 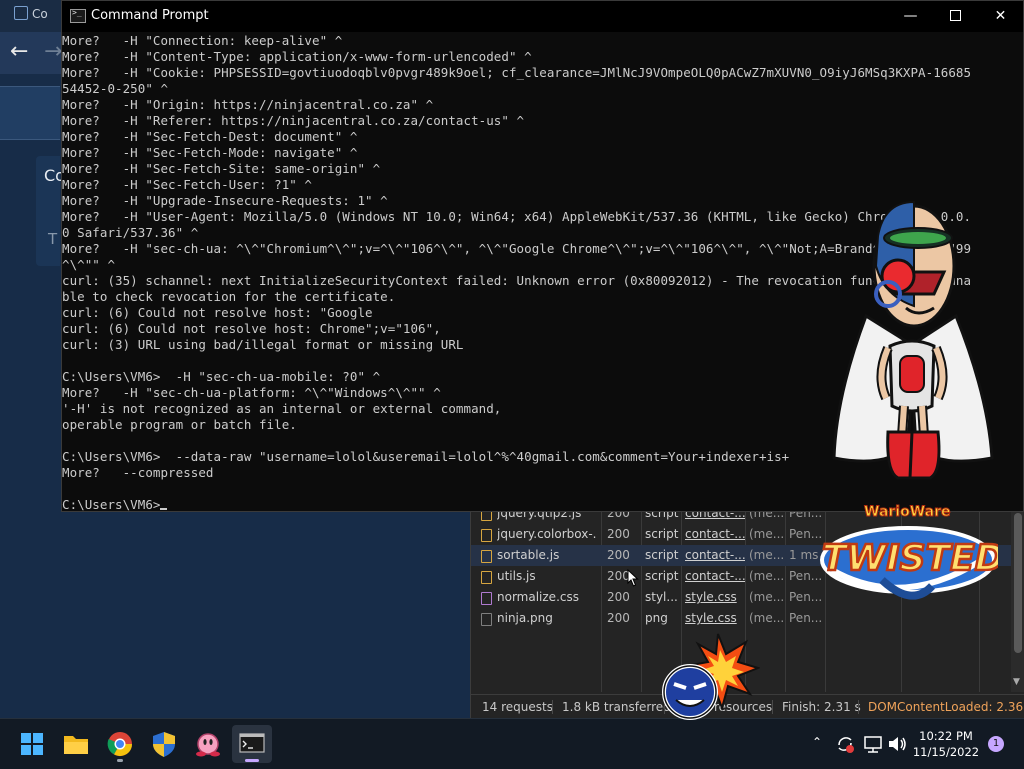 What do you see at coordinates (150, 15) in the screenshot?
I see `window-title: Command Prompt` at bounding box center [150, 15].